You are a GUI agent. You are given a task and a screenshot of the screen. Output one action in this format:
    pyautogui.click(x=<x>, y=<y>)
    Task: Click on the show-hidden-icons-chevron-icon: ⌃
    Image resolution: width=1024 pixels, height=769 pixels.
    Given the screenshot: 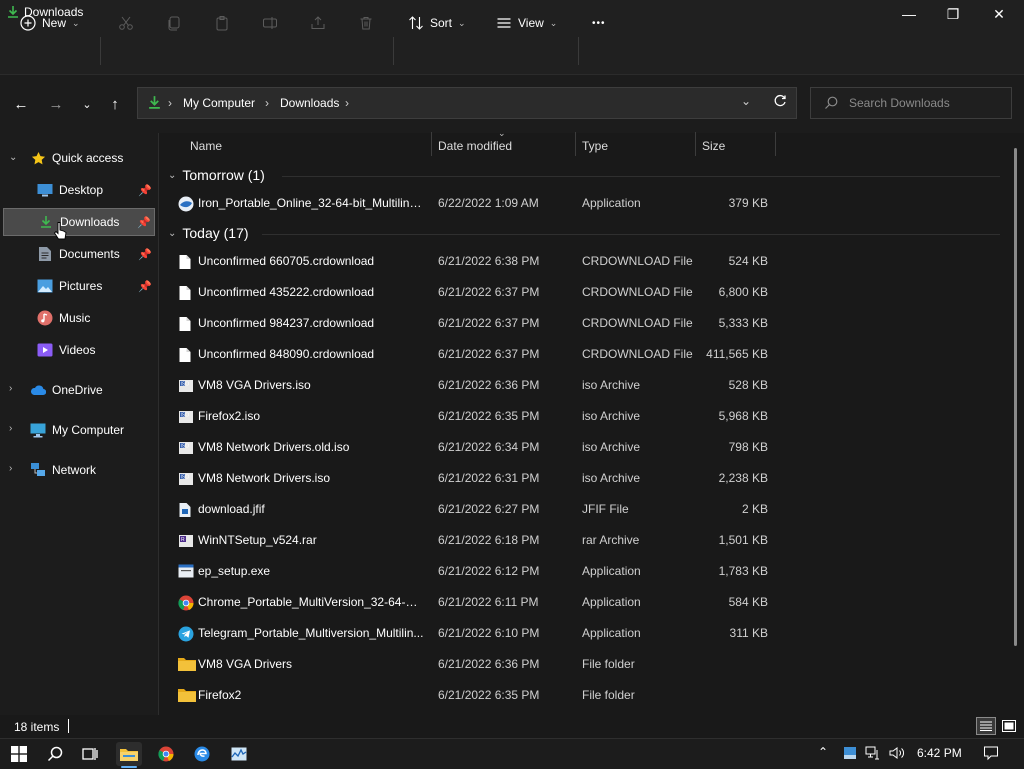 What is the action you would take?
    pyautogui.click(x=823, y=752)
    